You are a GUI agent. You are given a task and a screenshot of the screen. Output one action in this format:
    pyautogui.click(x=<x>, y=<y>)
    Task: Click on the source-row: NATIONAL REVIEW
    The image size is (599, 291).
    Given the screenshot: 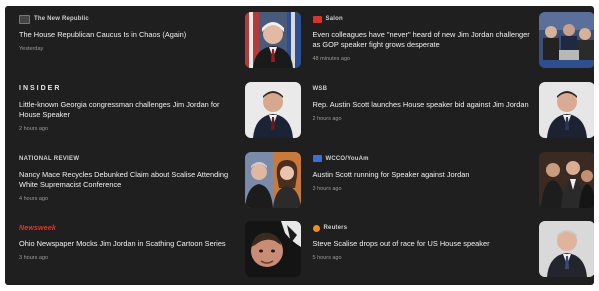 What is the action you would take?
    pyautogui.click(x=128, y=159)
    